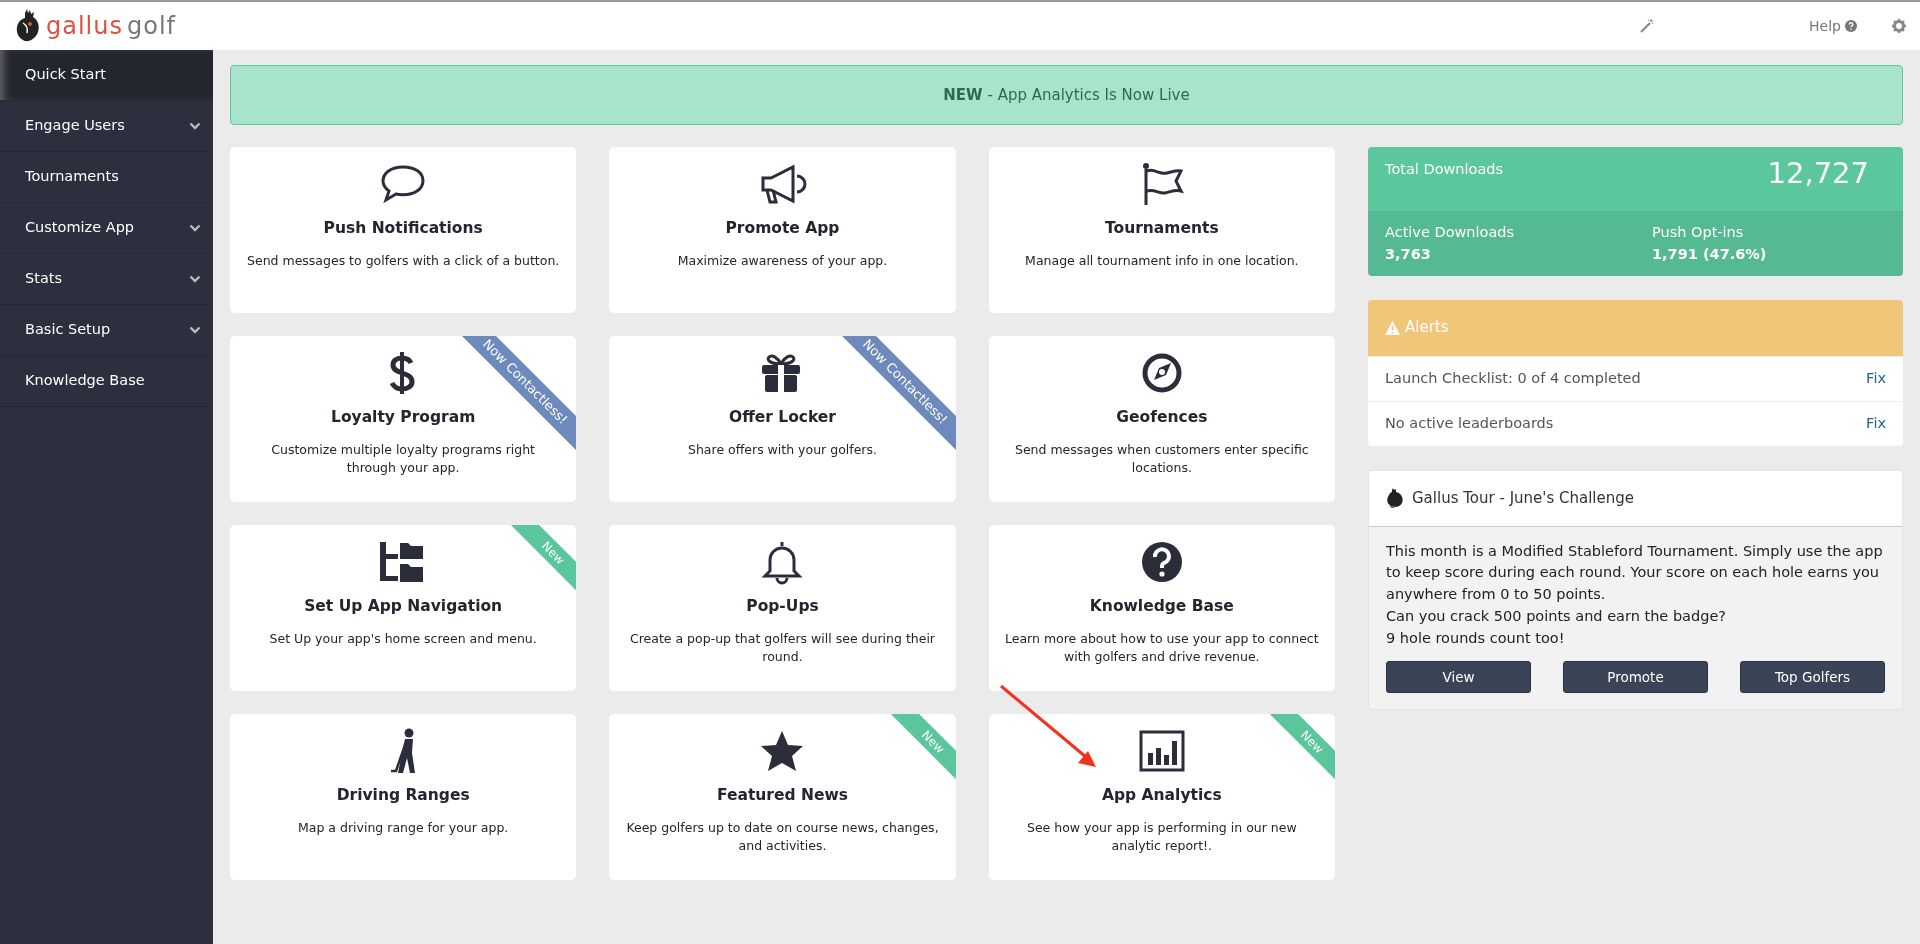 The height and width of the screenshot is (944, 1920). I want to click on tile-title: Knowledge Base, so click(1161, 606).